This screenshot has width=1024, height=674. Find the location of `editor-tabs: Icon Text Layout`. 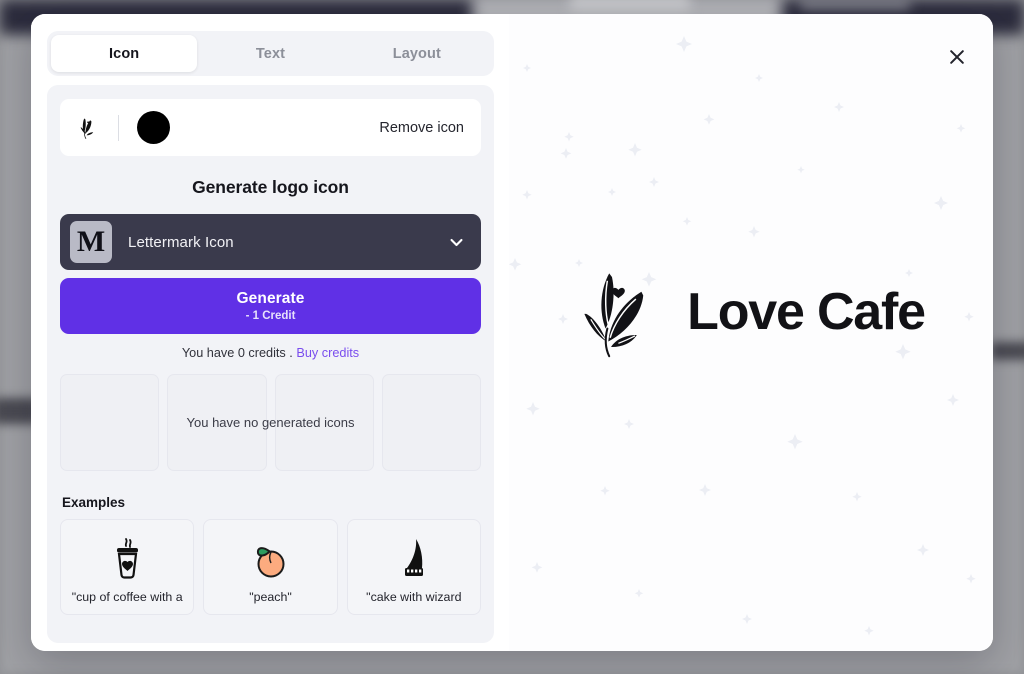

editor-tabs: Icon Text Layout is located at coordinates (270, 53).